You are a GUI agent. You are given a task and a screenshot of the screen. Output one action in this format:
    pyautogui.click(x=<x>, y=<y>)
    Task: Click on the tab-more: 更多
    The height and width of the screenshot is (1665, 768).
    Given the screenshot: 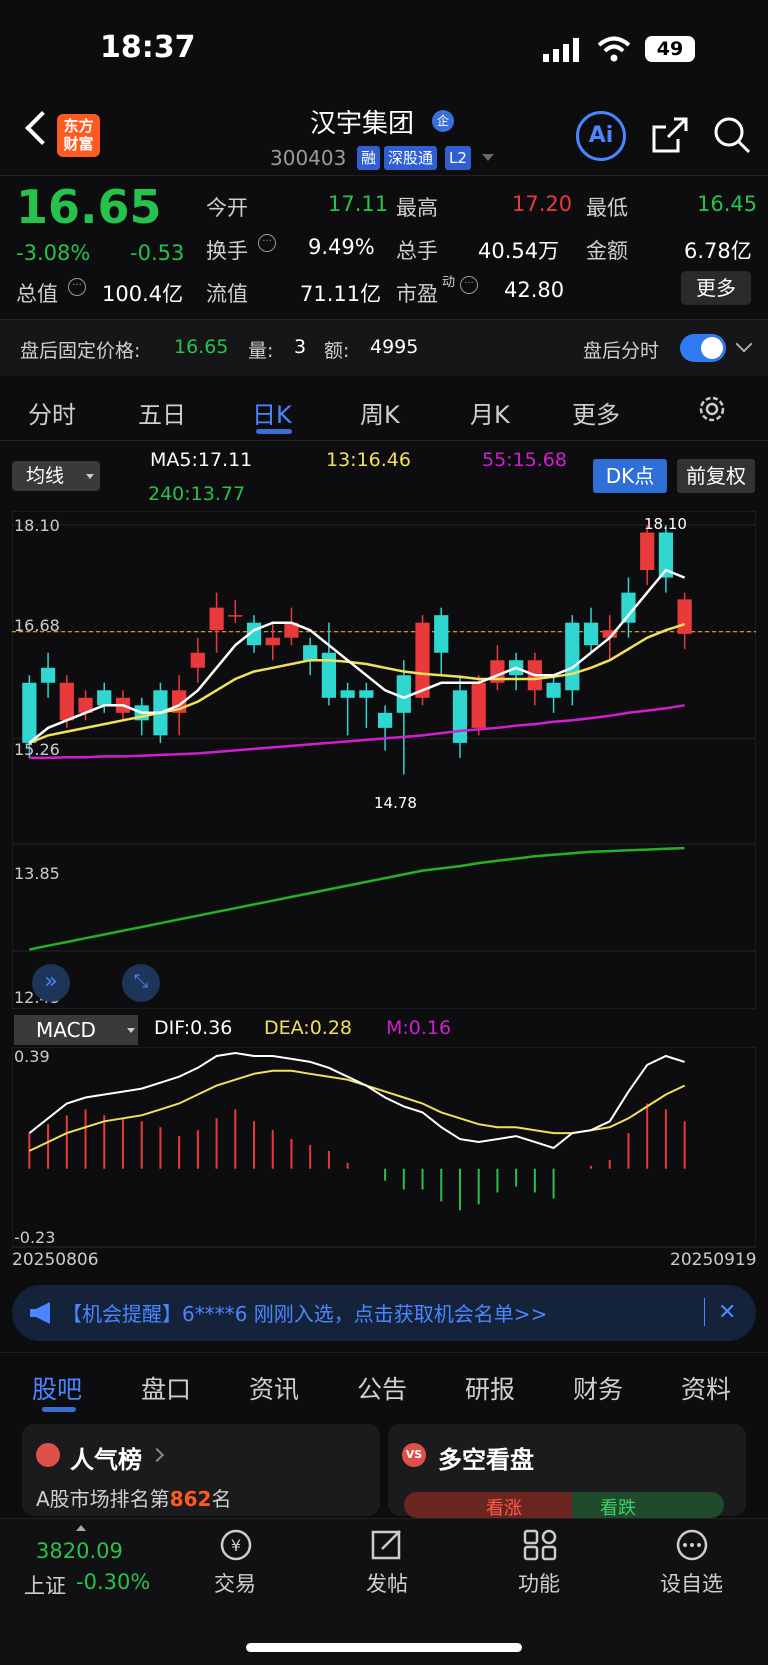 What is the action you would take?
    pyautogui.click(x=596, y=412)
    